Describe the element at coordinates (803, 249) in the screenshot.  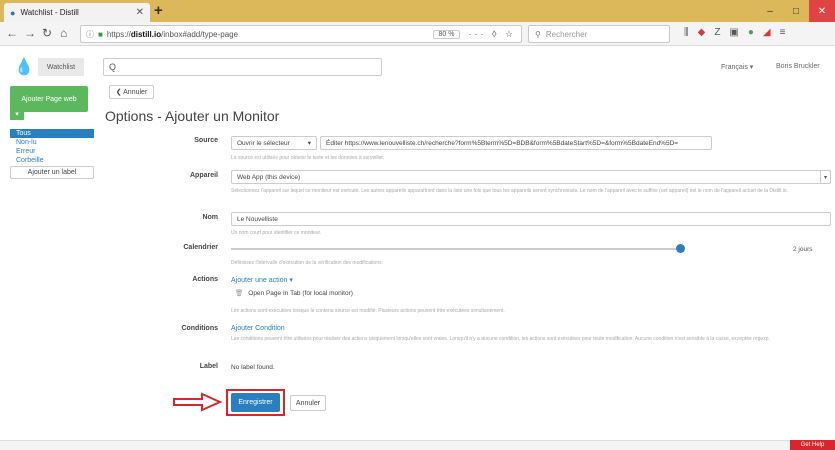
I see `schedule-value: 2 jours` at that location.